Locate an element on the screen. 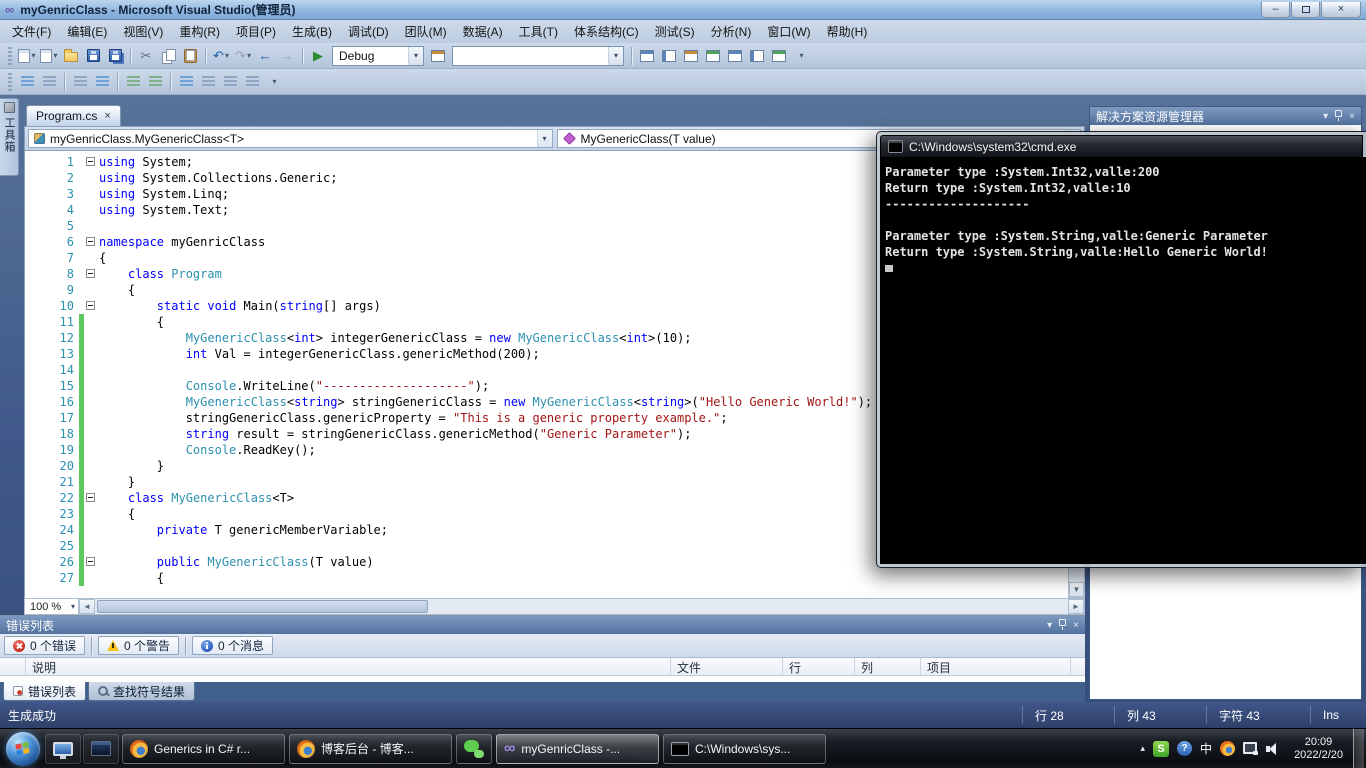  undo-button: ↶ ▾ is located at coordinates (221, 56).